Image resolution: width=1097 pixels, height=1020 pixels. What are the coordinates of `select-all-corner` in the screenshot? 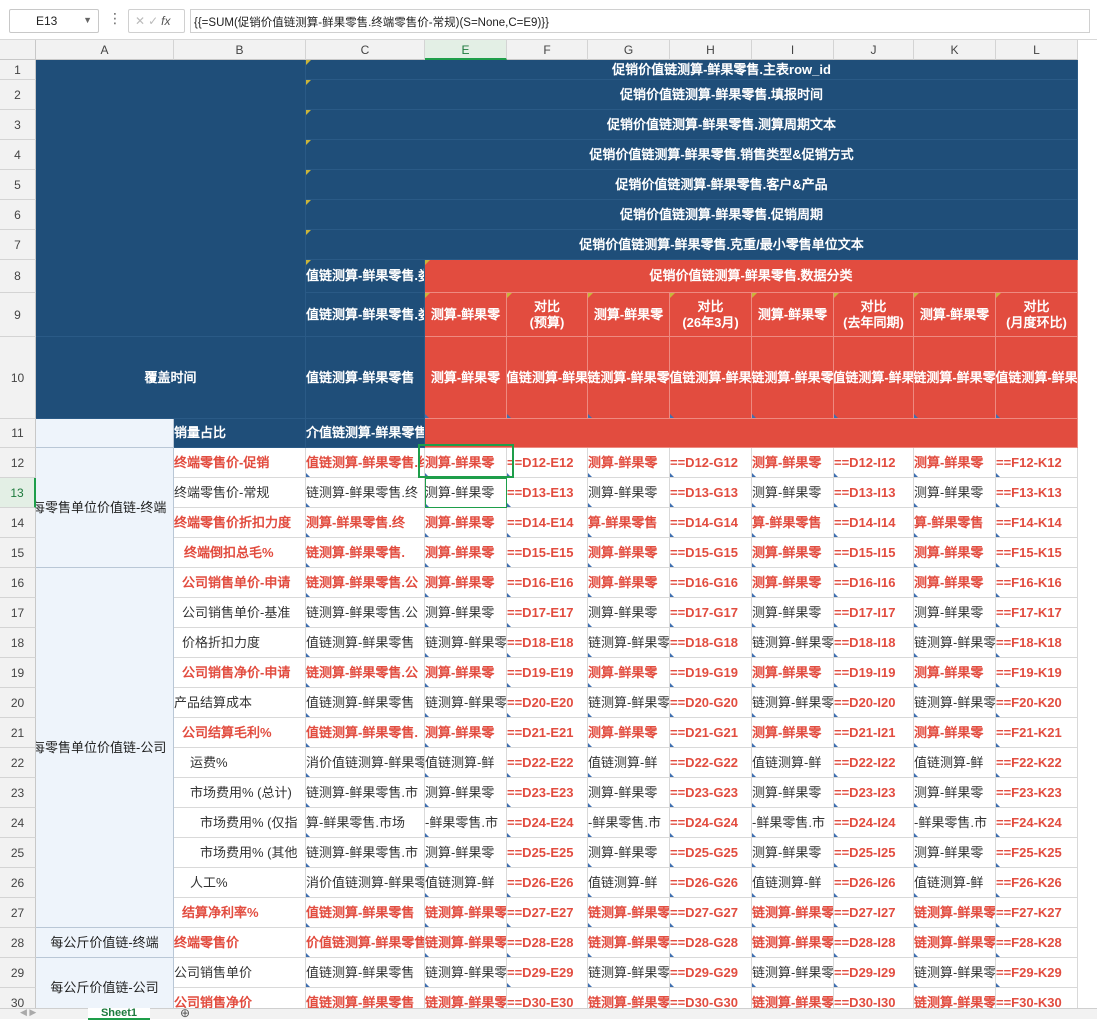 It's located at (18, 50).